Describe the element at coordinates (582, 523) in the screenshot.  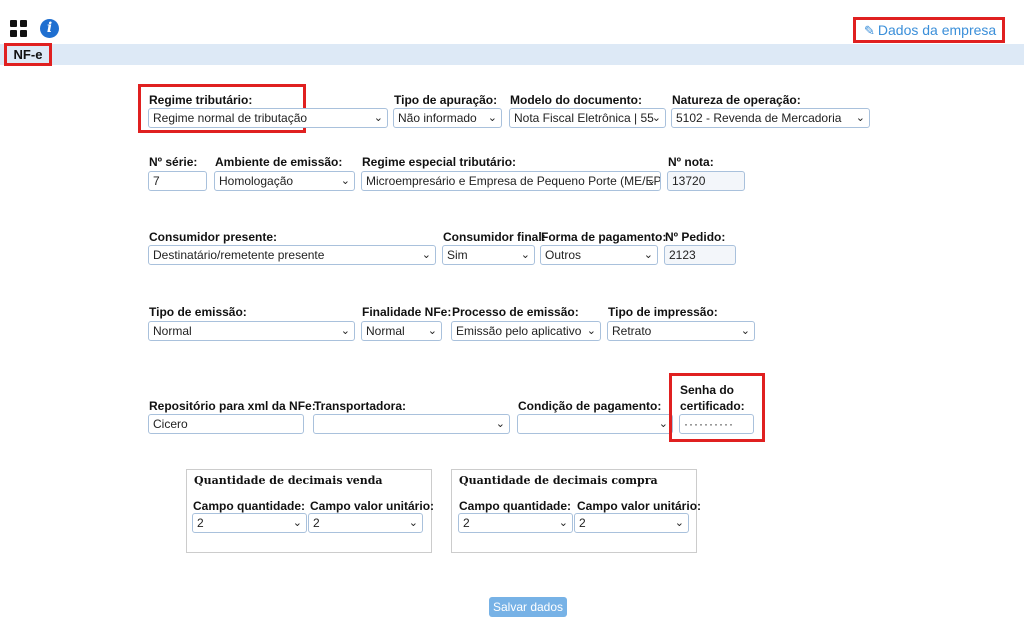
I see `compra-campo-valor-value: 2` at that location.